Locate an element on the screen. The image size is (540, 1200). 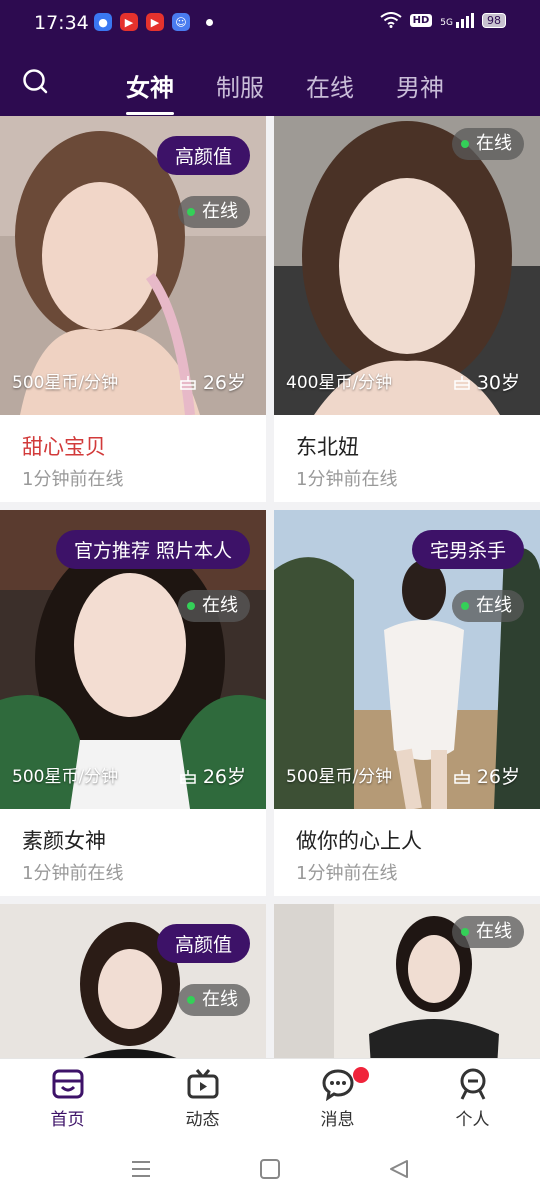
status-indicators: HD 5G 98 is located at coordinates (443, 20).